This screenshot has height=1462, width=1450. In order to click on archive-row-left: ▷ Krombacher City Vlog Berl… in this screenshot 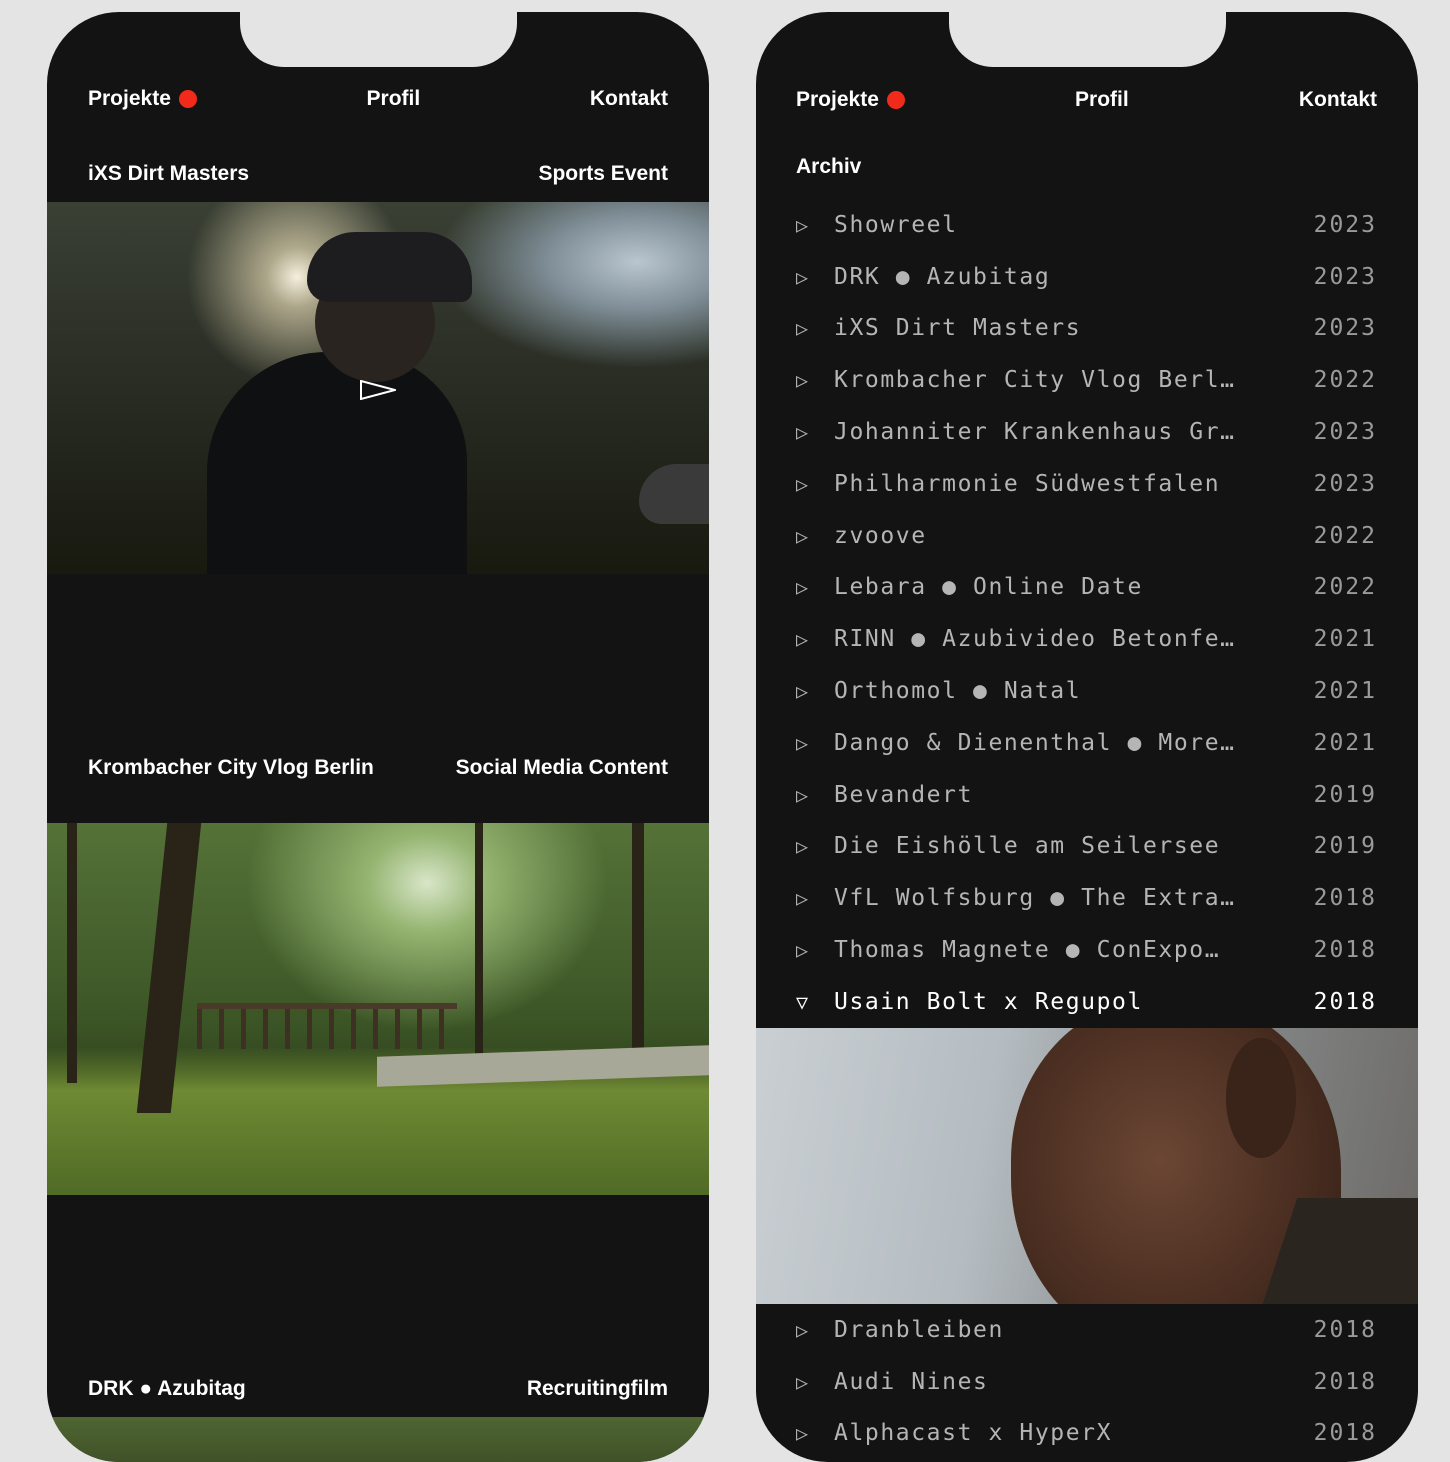, I will do `click(1016, 380)`.